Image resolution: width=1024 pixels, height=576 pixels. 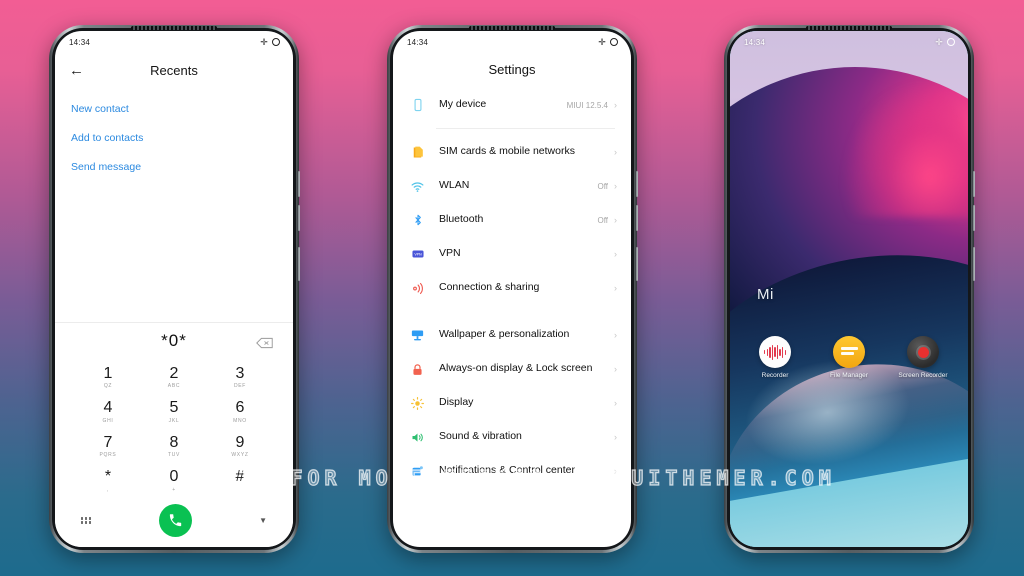 What do you see at coordinates (417, 254) in the screenshot?
I see `vpn-icon: VPN` at bounding box center [417, 254].